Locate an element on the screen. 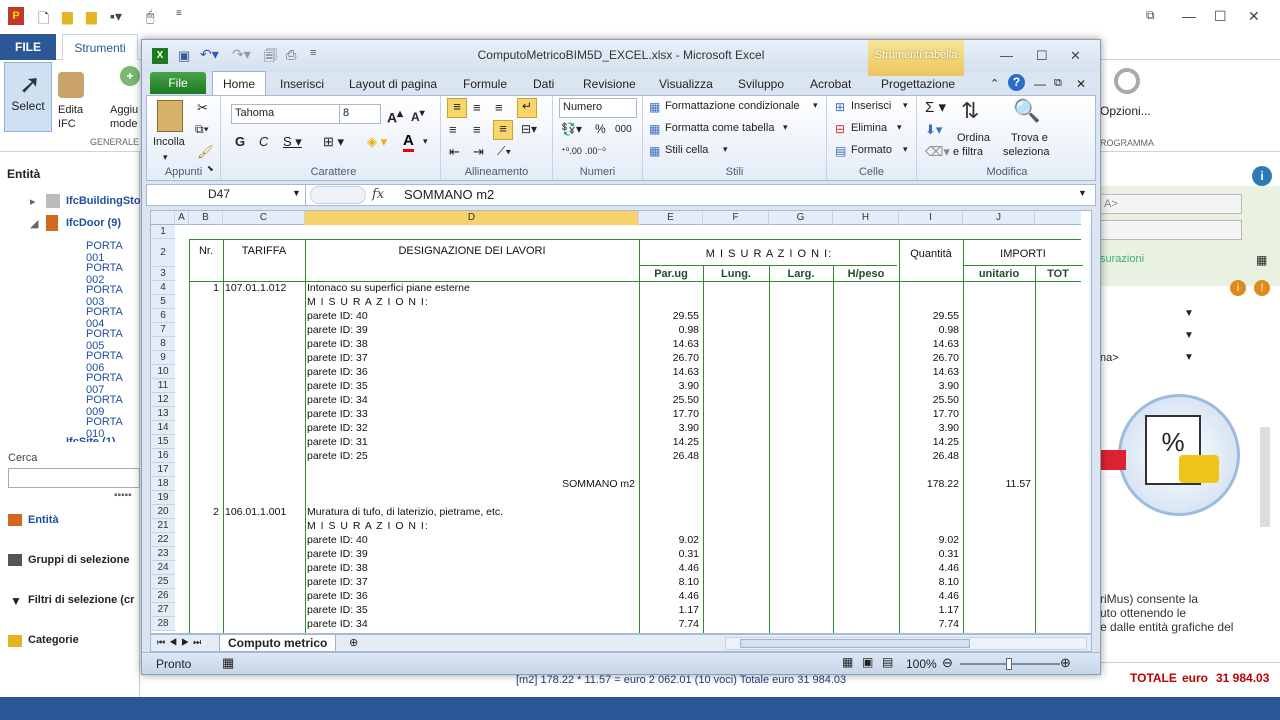 The image size is (1280, 720). cell-parug: 3.90 is located at coordinates (670, 428).